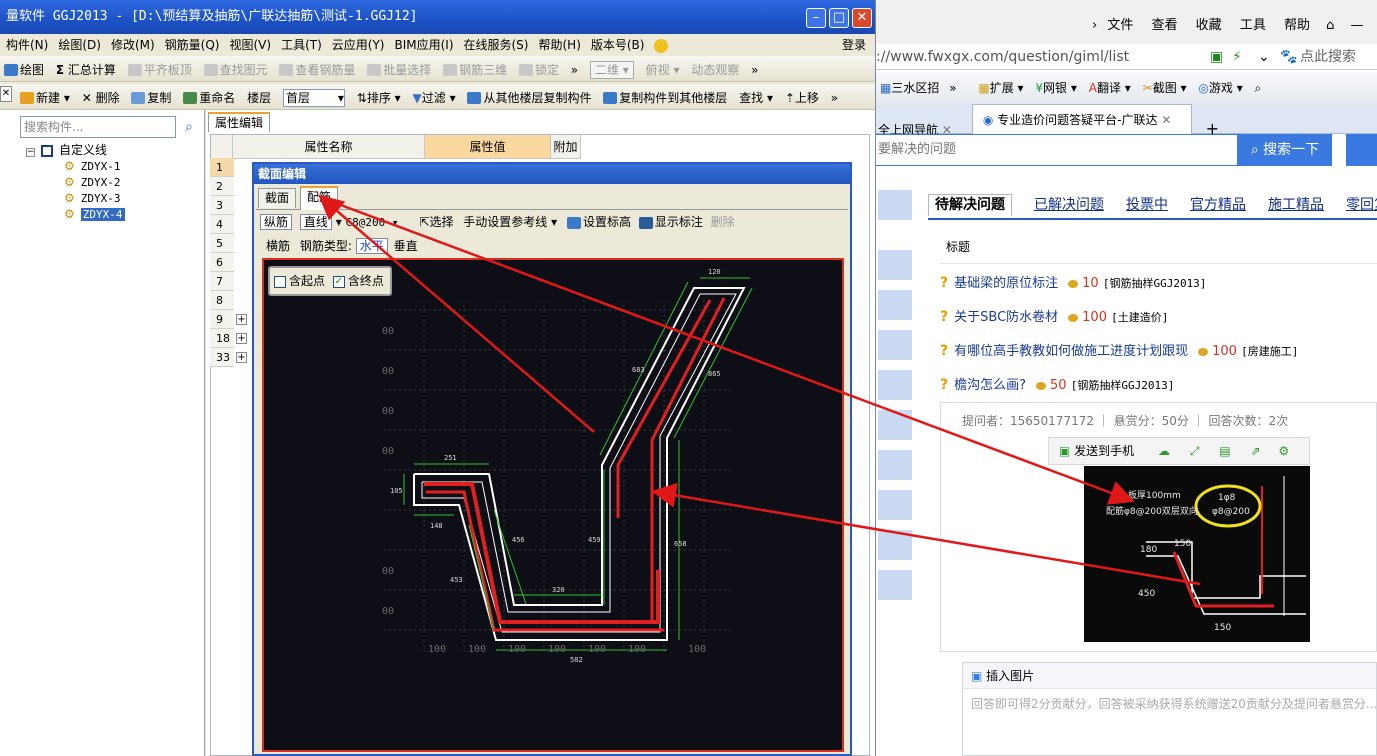 This screenshot has height=756, width=1377. What do you see at coordinates (434, 98) in the screenshot?
I see `filter-button: ▼过滤 ▾` at bounding box center [434, 98].